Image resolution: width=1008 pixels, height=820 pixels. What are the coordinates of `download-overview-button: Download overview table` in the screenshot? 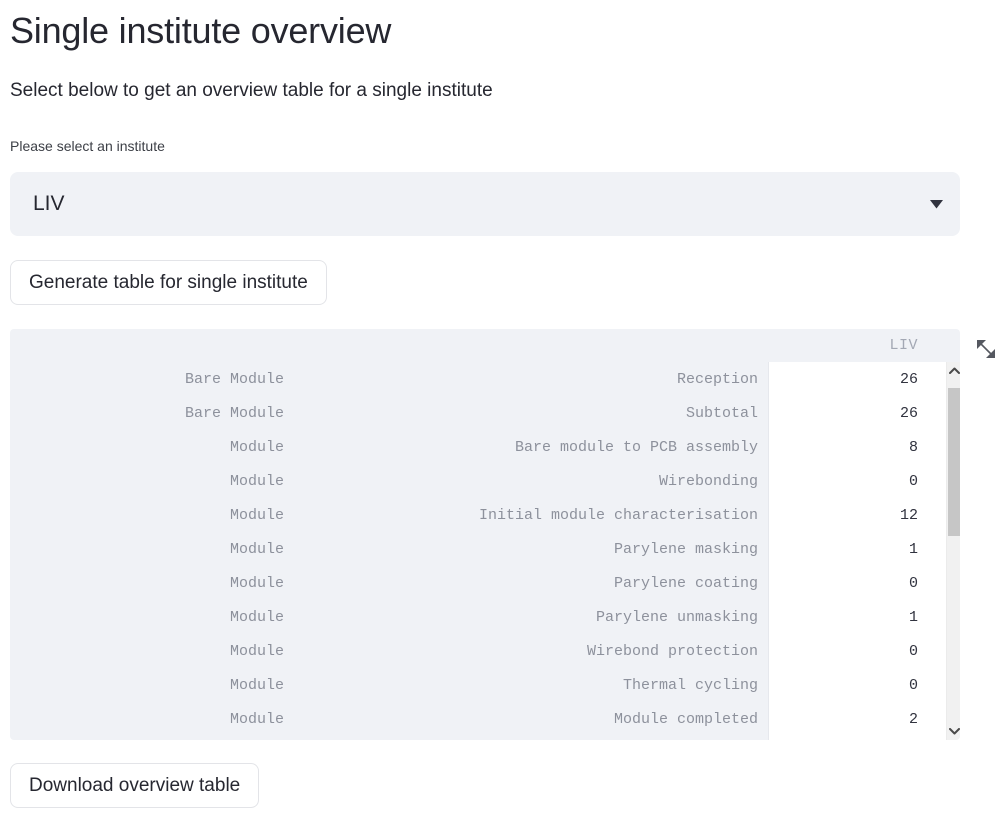 It's located at (135, 785).